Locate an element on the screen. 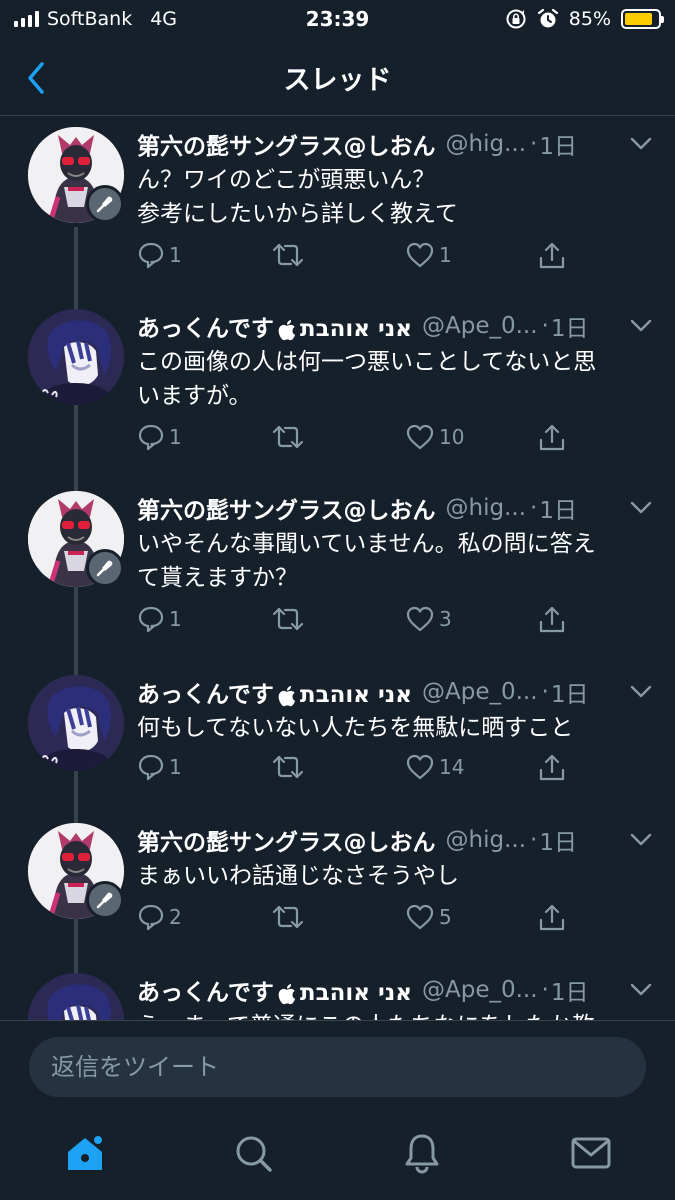  tab-home is located at coordinates (85, 1153).